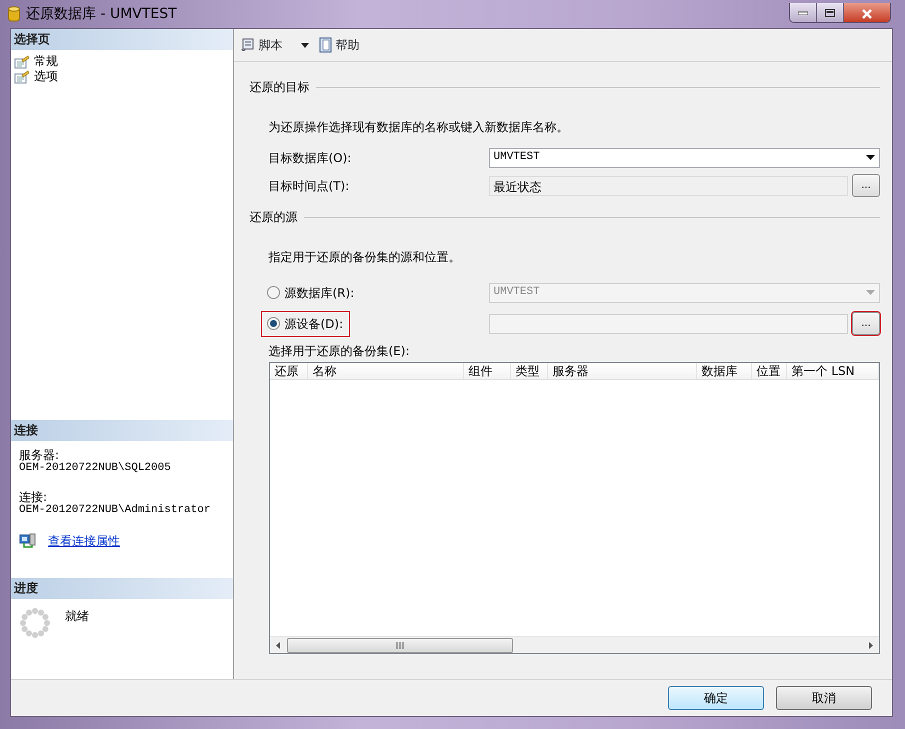  I want to click on page-item: 选项, so click(121, 76).